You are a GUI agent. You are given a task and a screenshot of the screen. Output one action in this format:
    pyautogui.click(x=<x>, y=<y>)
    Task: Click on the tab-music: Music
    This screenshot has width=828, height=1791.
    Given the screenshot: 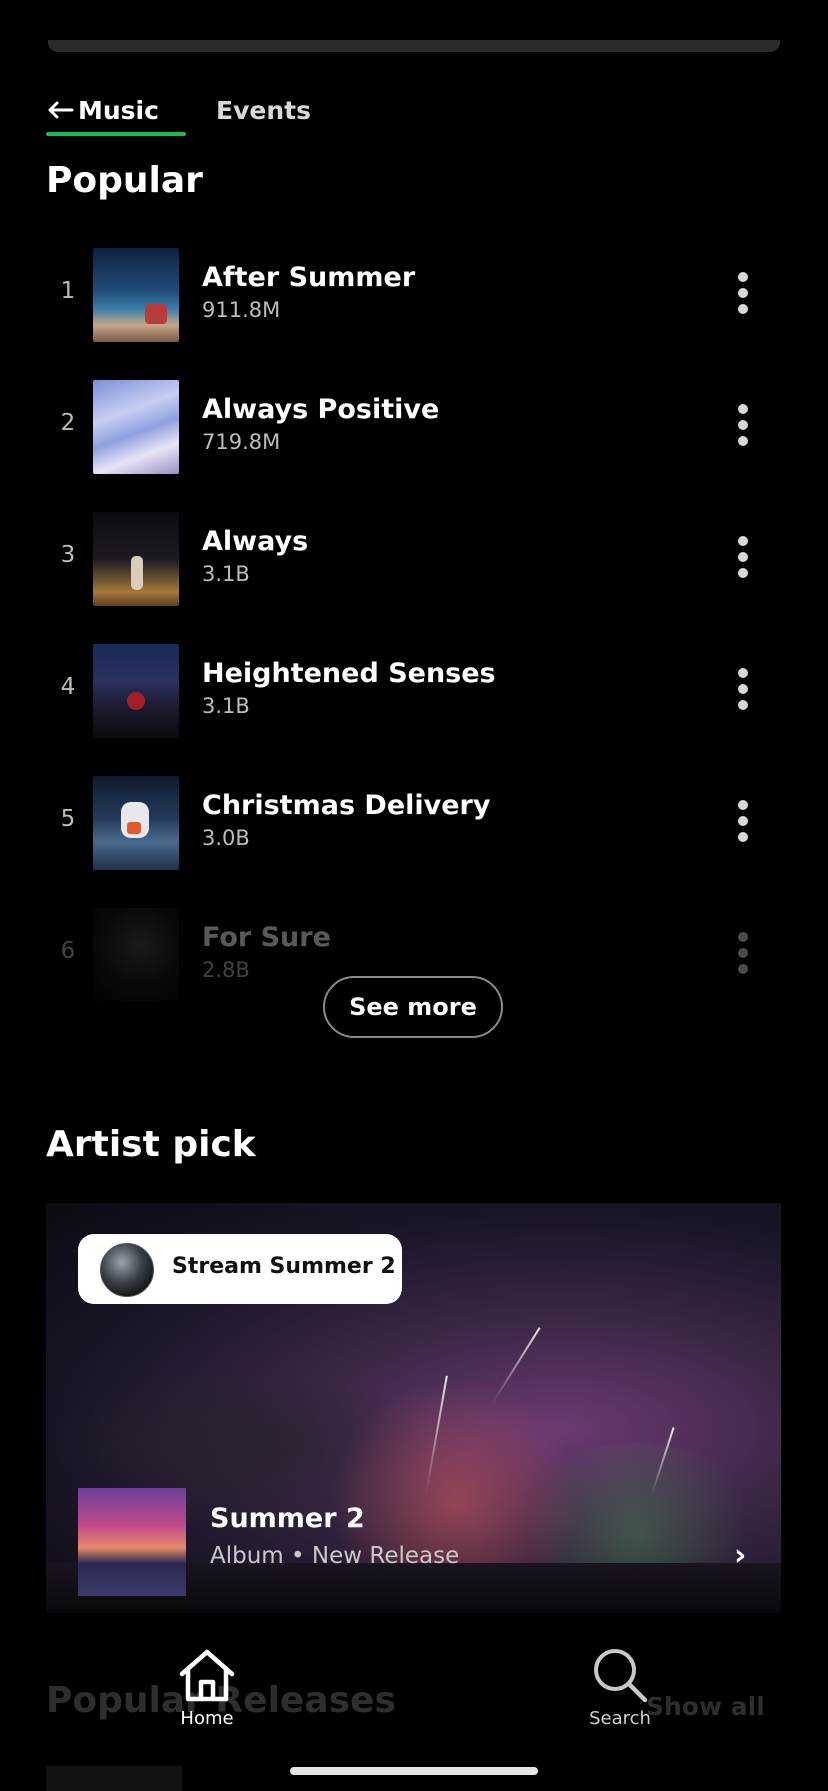 What is the action you would take?
    pyautogui.click(x=116, y=110)
    